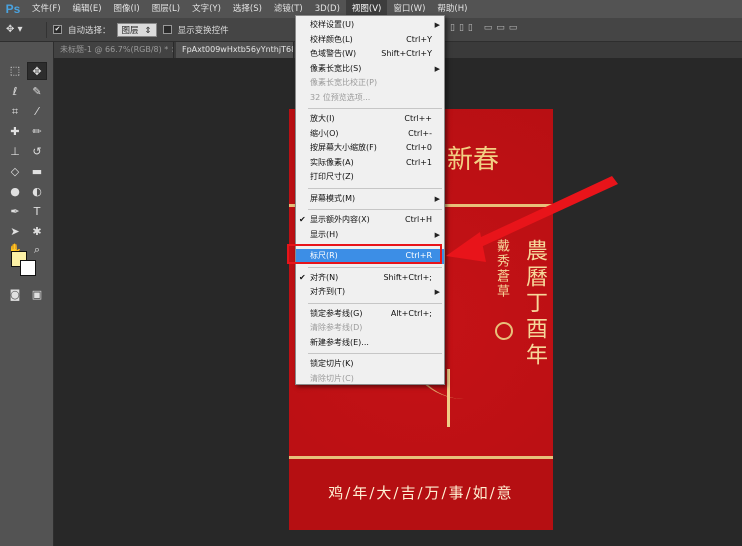  What do you see at coordinates (15, 112) in the screenshot?
I see `crop-tool-icon: ⌗` at bounding box center [15, 112].